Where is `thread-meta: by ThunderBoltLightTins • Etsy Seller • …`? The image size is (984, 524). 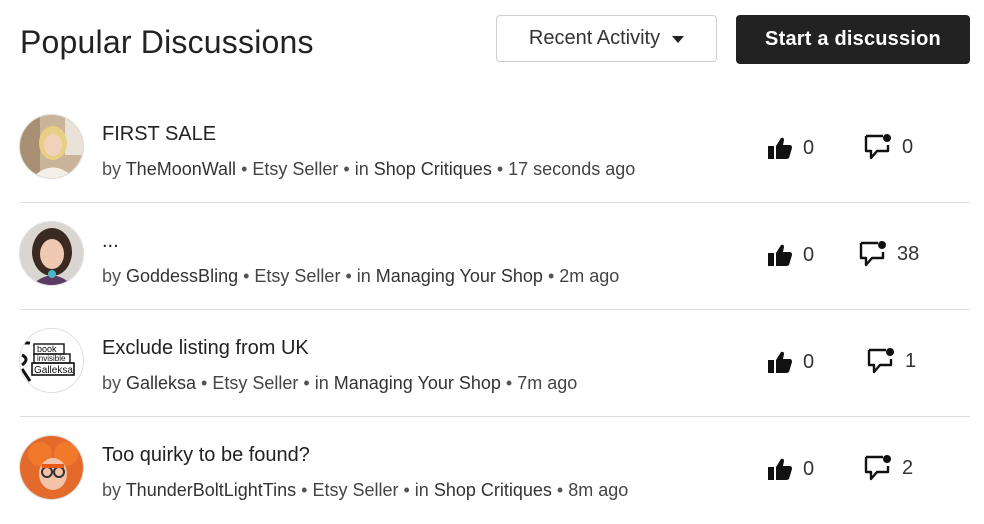
thread-meta: by ThunderBoltLightTins • Etsy Seller • … is located at coordinates (365, 490).